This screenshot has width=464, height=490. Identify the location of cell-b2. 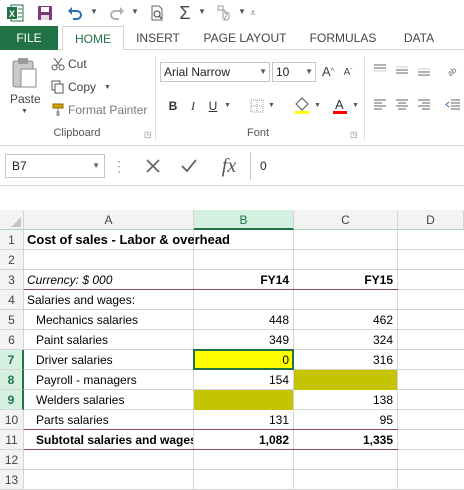
(243, 260).